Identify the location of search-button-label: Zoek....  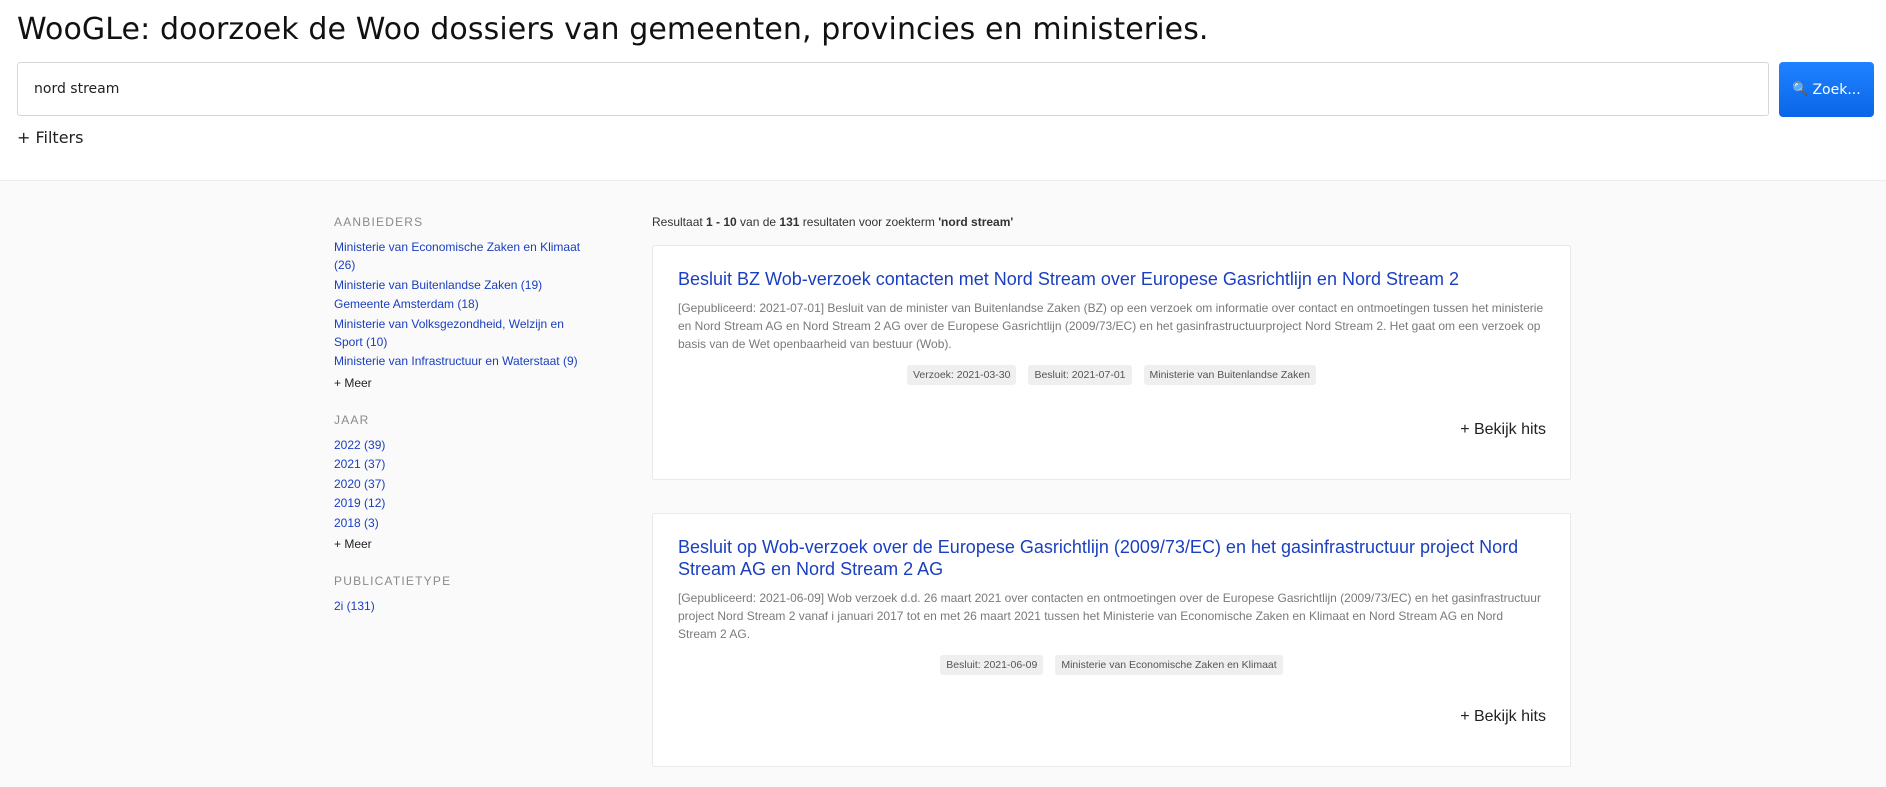
(1836, 89).